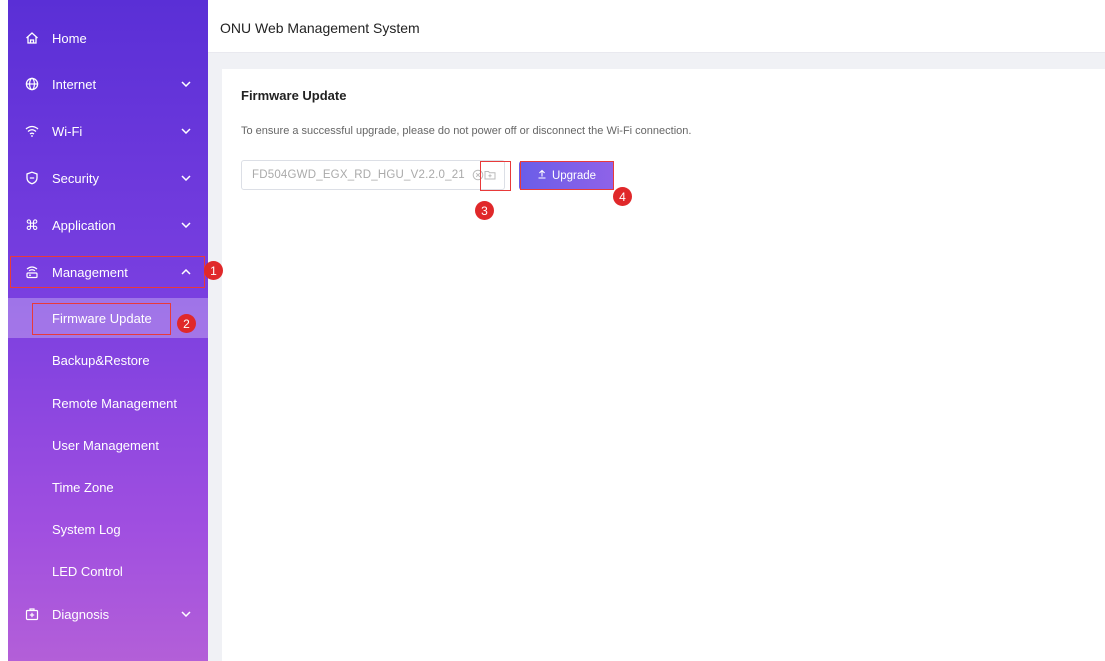  I want to click on sidebar-item-diagnosis: Diagnosis, so click(108, 614).